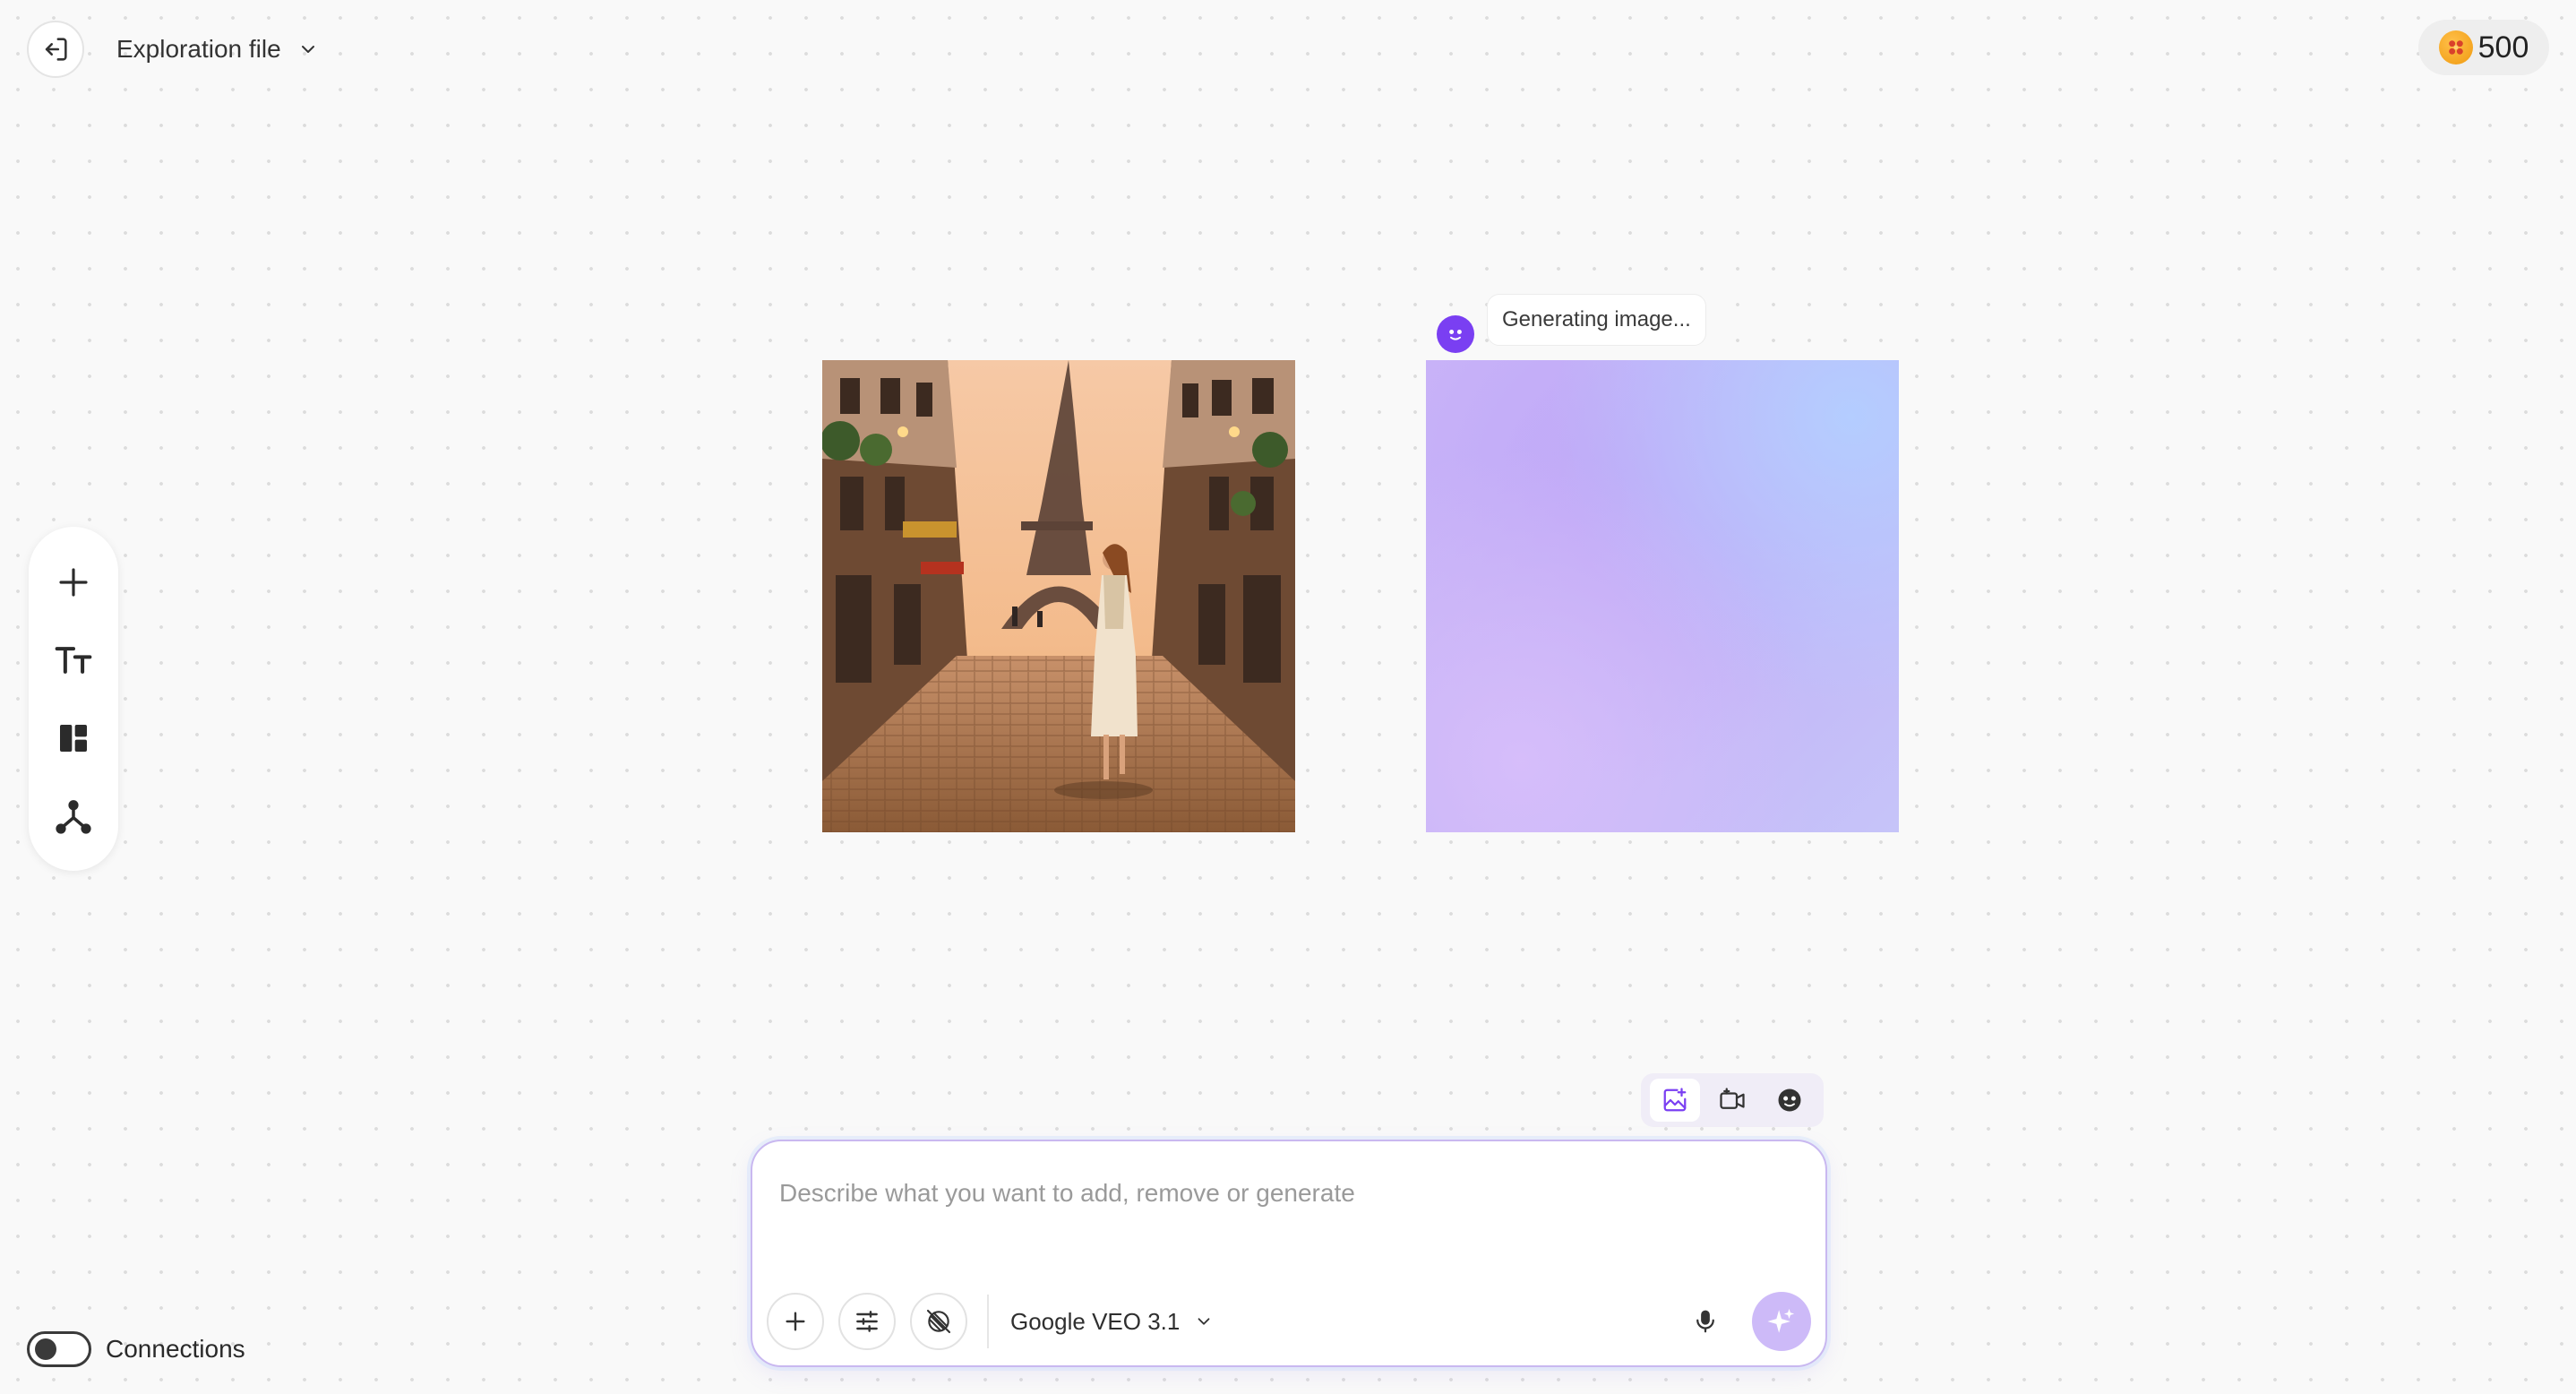 The width and height of the screenshot is (2576, 1394). What do you see at coordinates (73, 699) in the screenshot?
I see `left-toolbar` at bounding box center [73, 699].